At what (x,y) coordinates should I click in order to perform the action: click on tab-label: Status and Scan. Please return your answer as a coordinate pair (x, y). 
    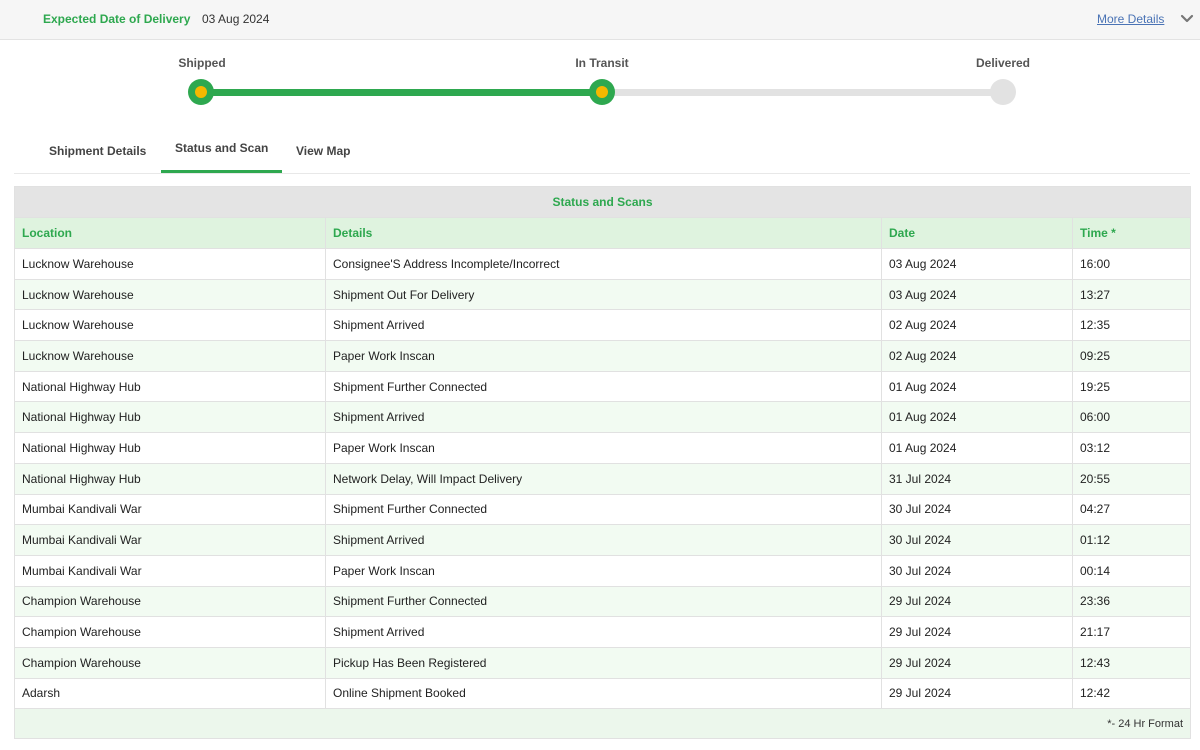
    Looking at the image, I should click on (222, 148).